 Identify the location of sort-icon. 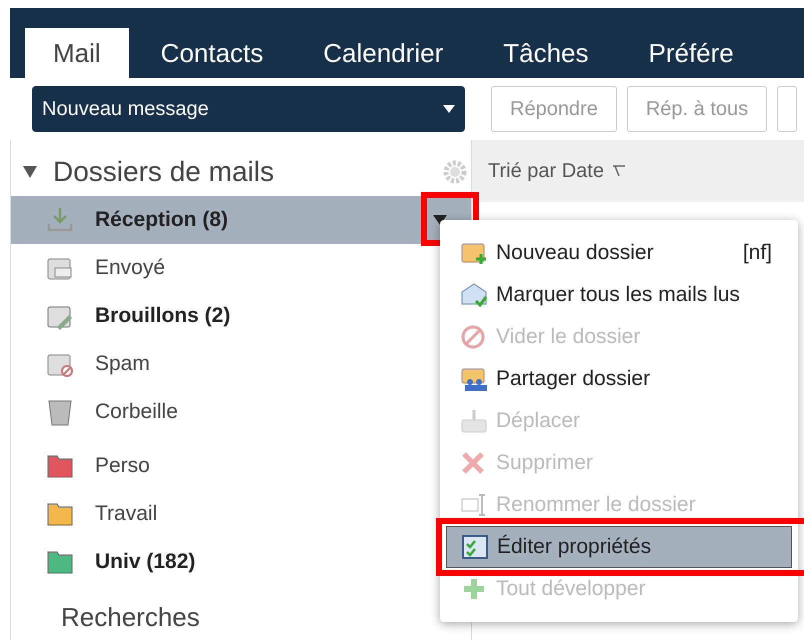
(619, 171).